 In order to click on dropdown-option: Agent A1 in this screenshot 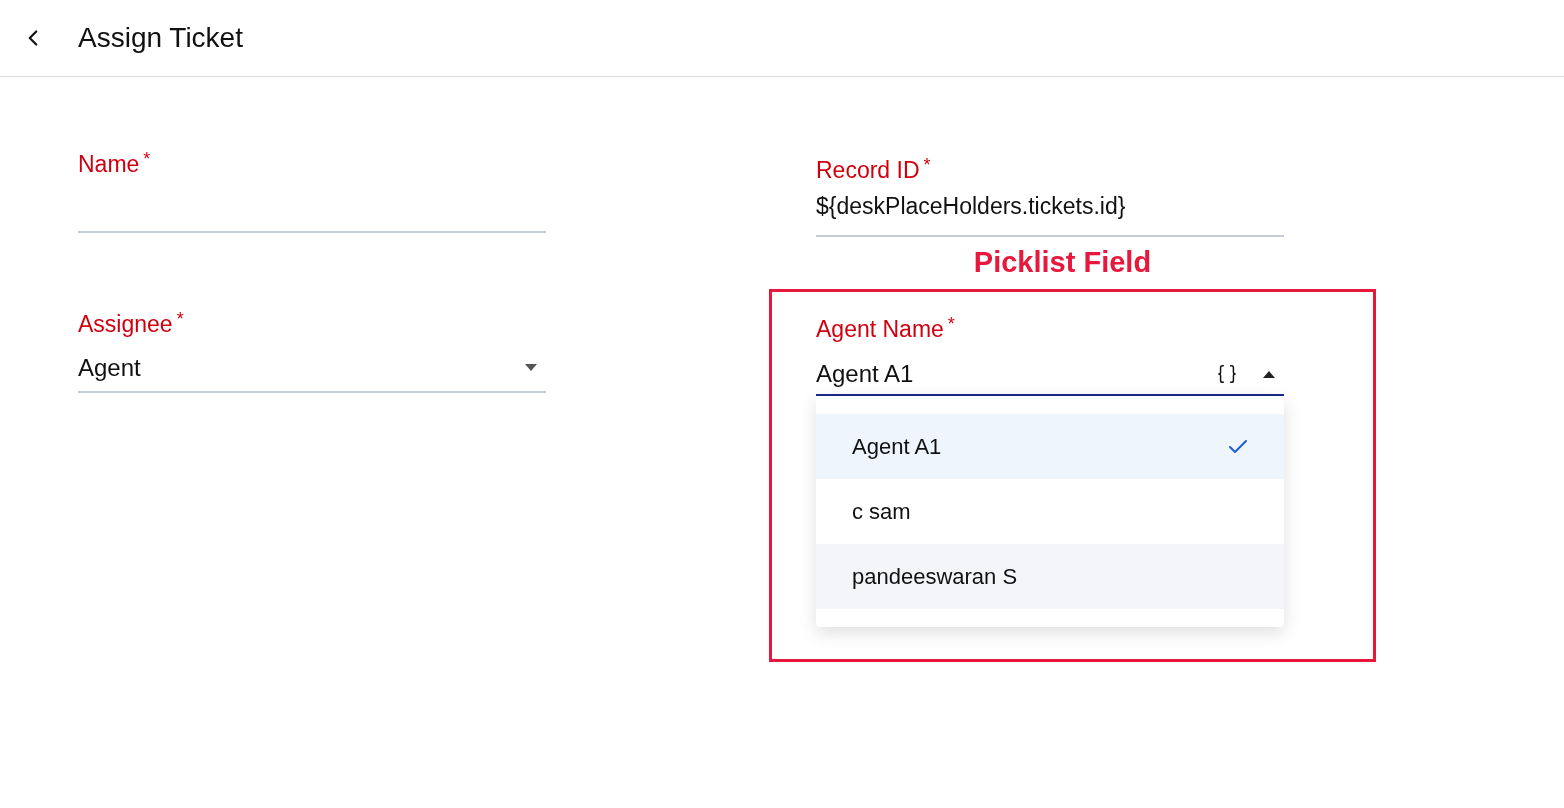, I will do `click(1050, 446)`.